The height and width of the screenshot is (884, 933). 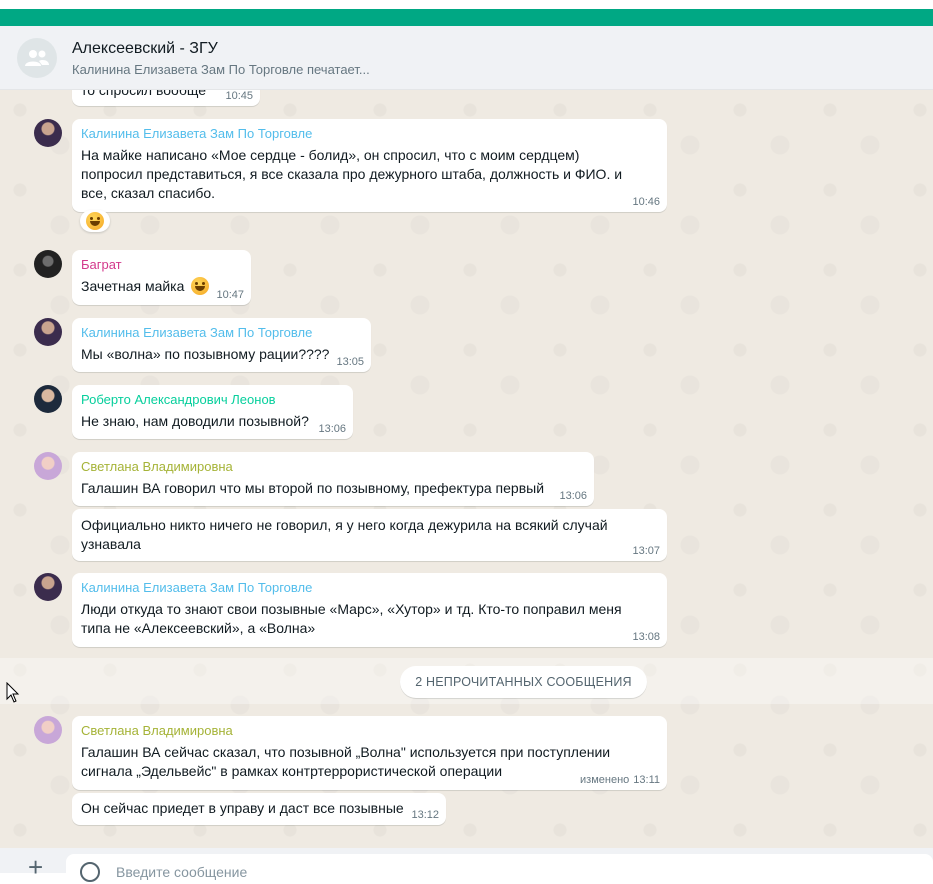 I want to click on message-sender: Баграт, so click(x=161, y=265).